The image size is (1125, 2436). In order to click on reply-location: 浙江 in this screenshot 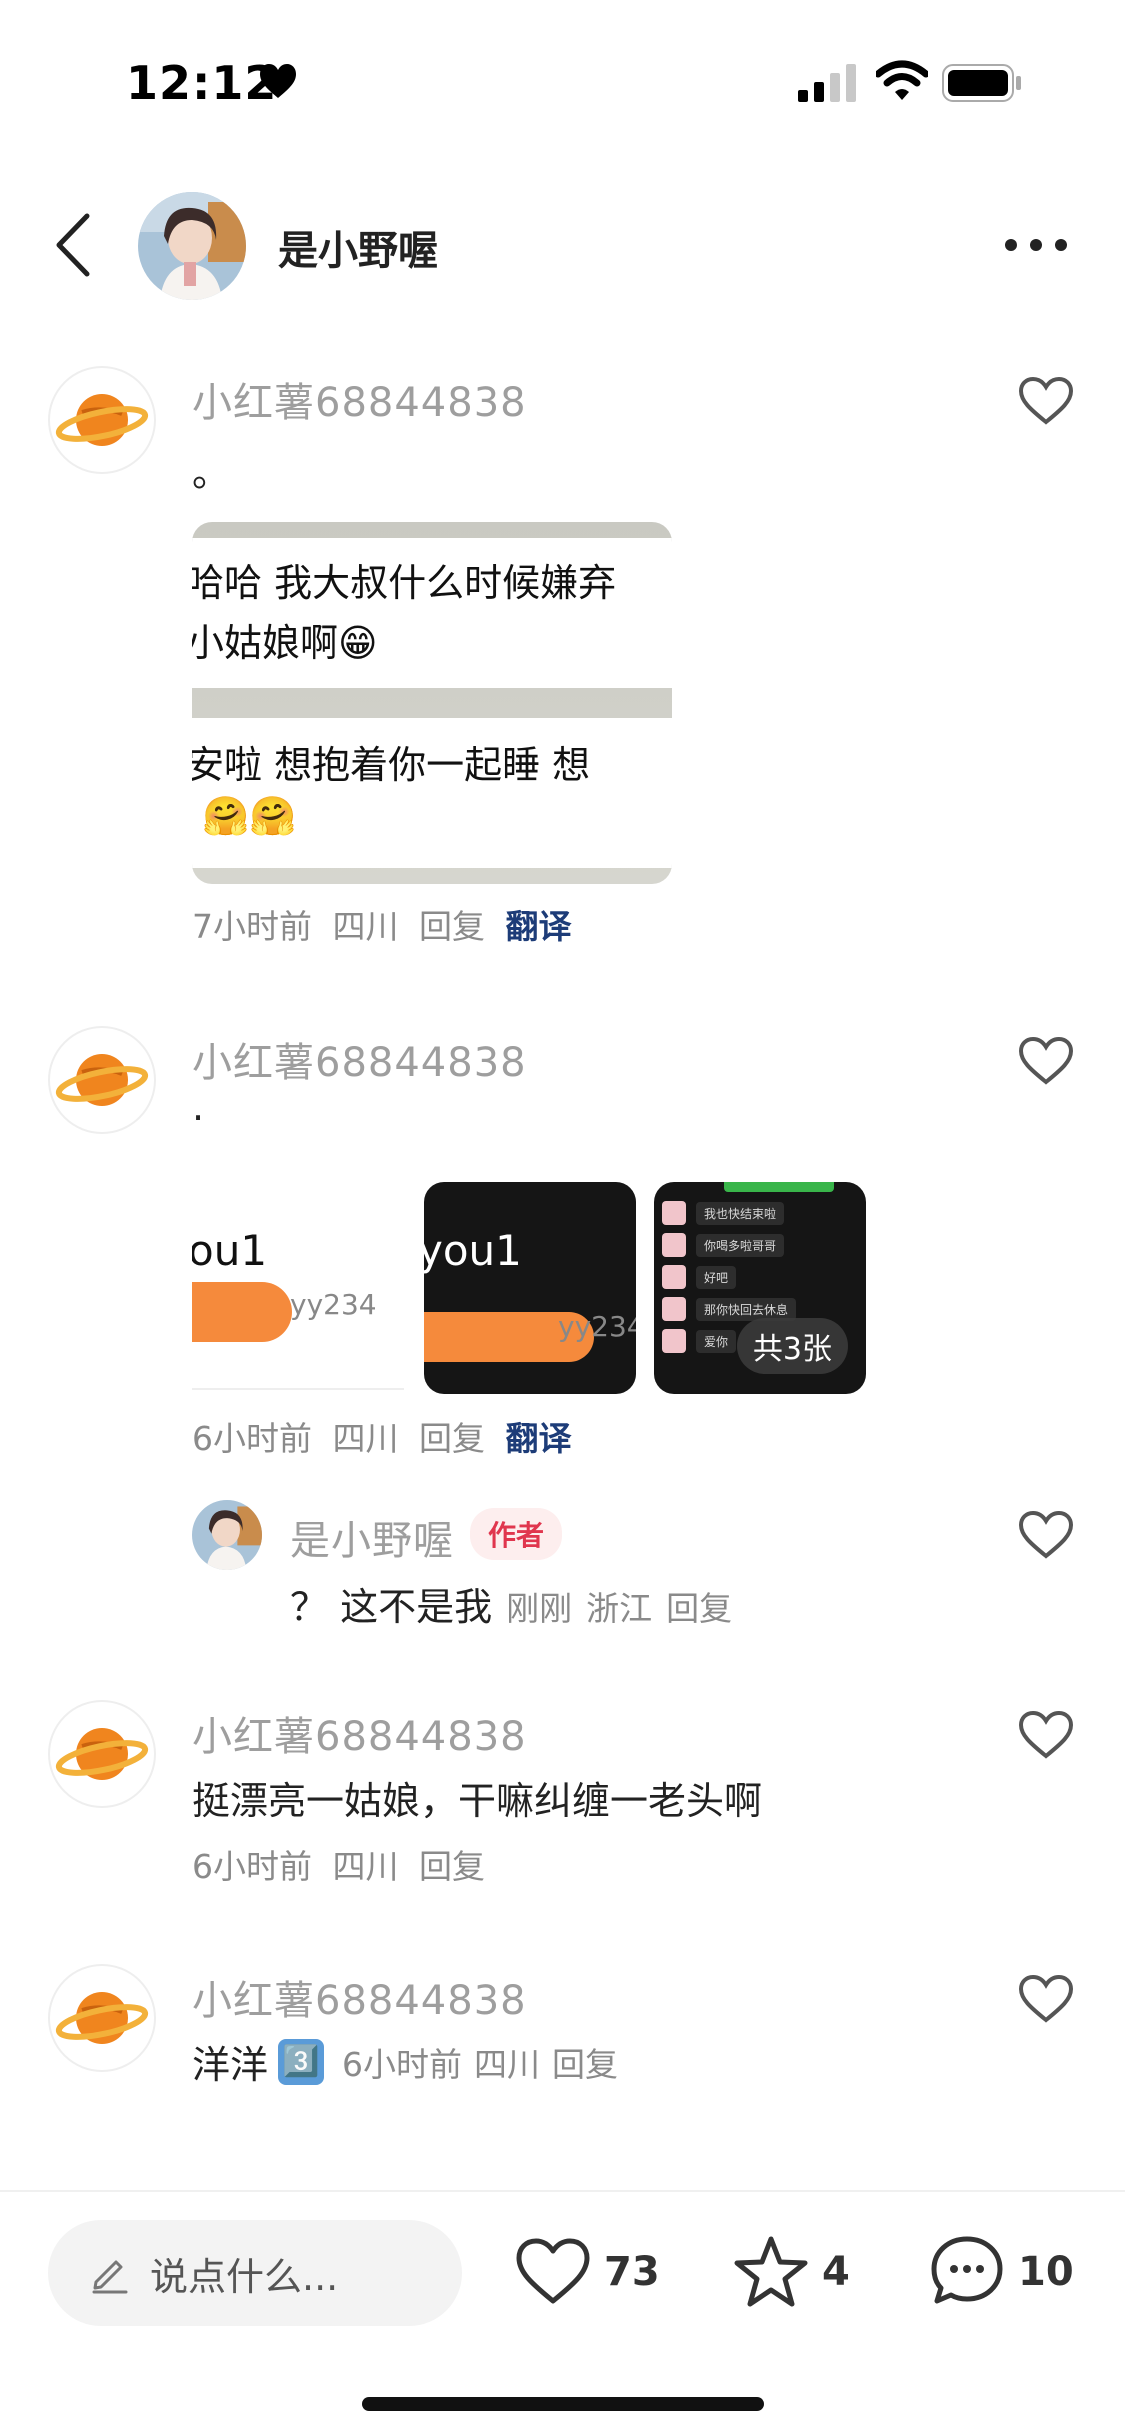, I will do `click(619, 1608)`.